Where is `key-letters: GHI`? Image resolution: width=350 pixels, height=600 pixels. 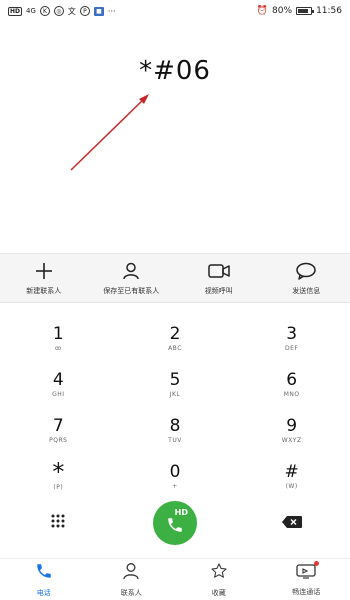 key-letters: GHI is located at coordinates (58, 394).